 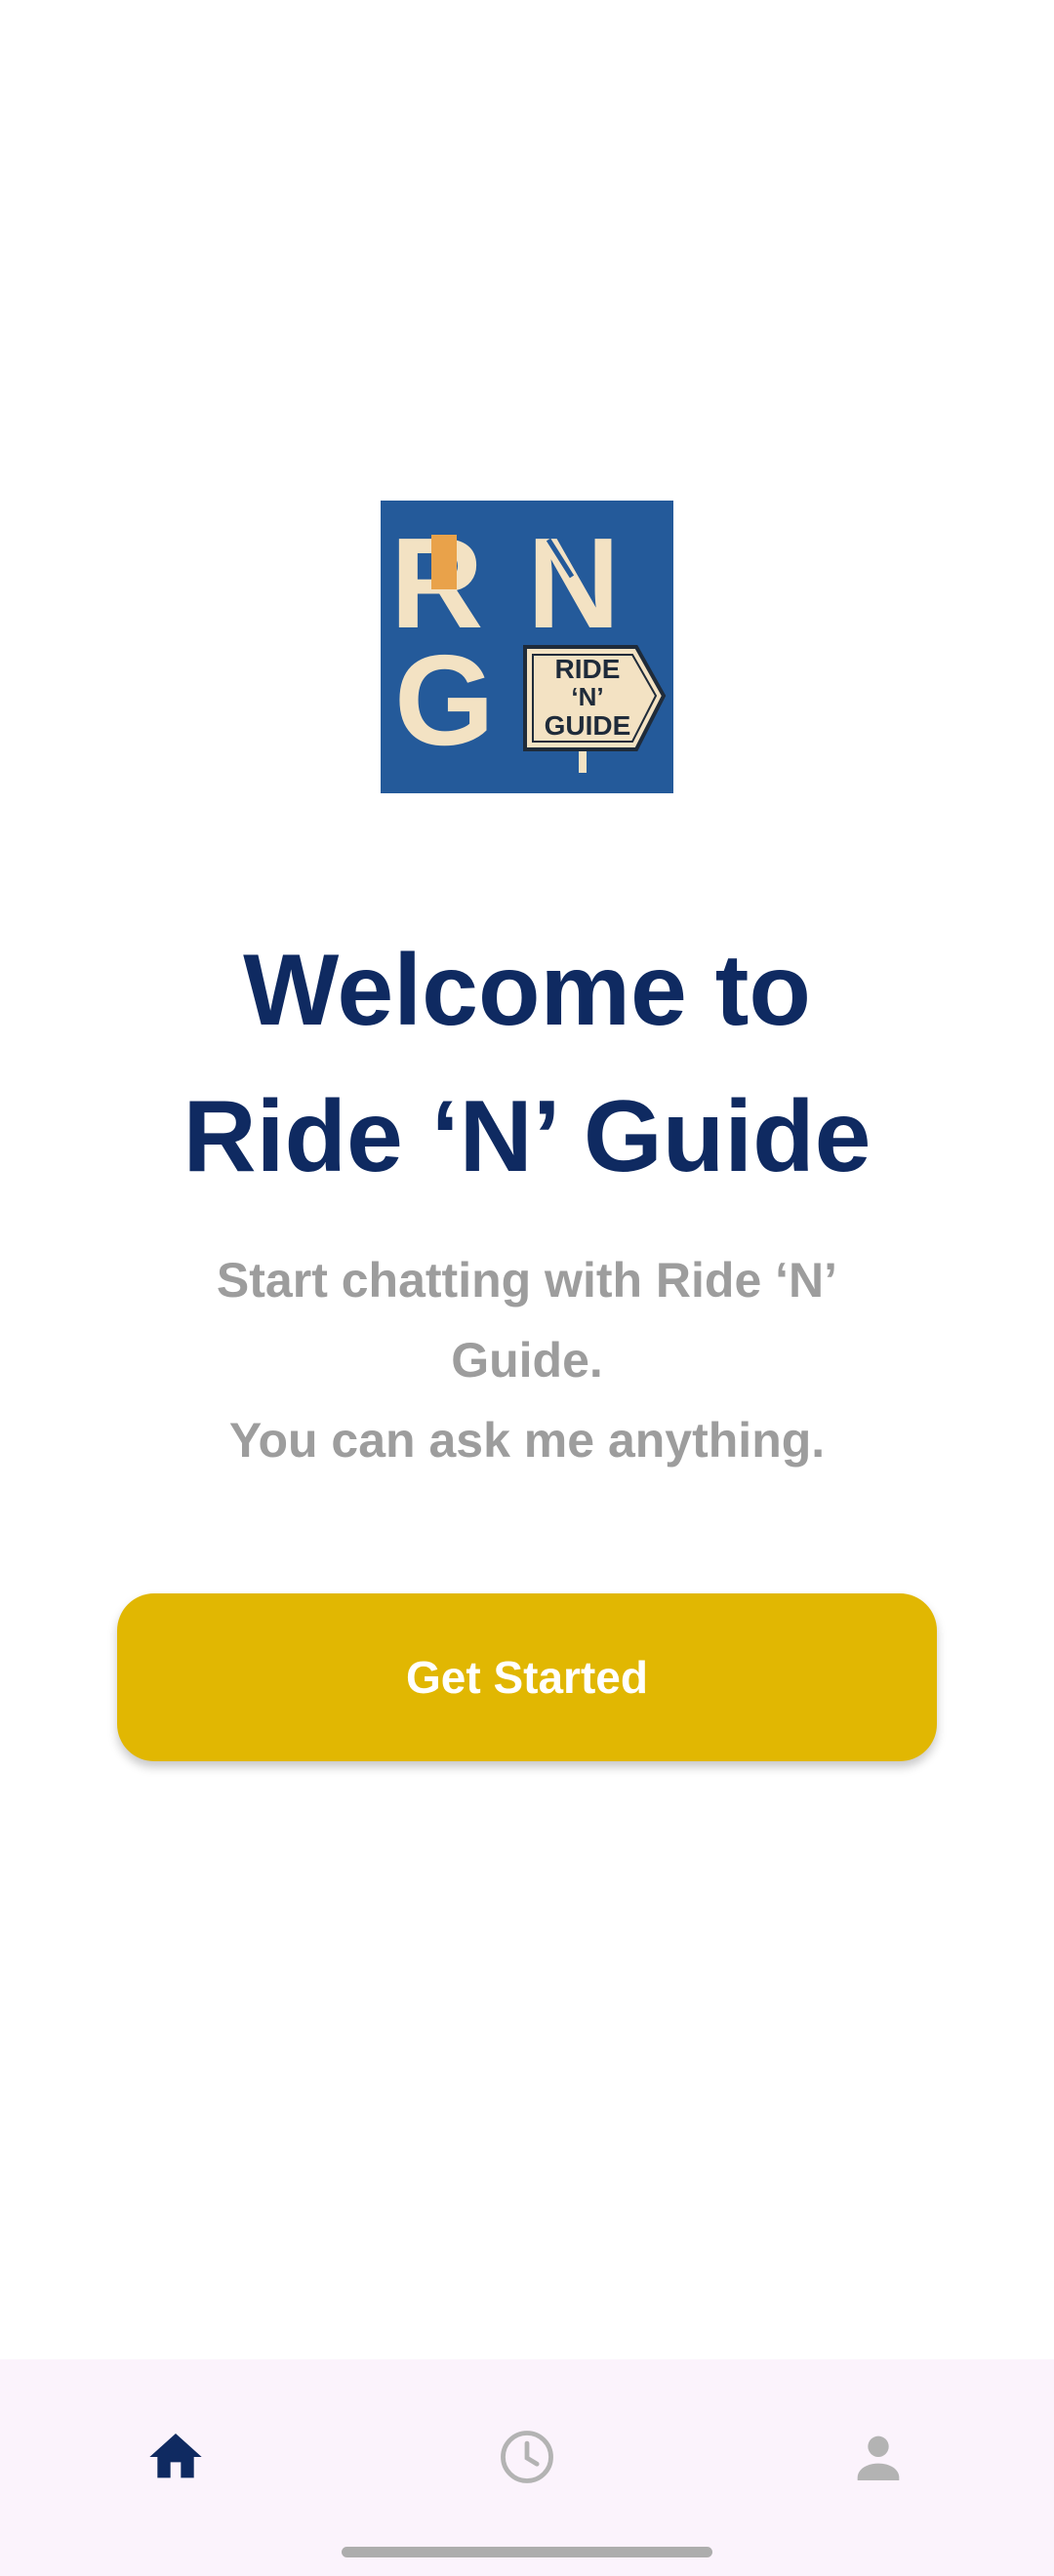 I want to click on welcome-subtitle-line-1: Start chatting with Ride ‘N’, so click(x=527, y=1280).